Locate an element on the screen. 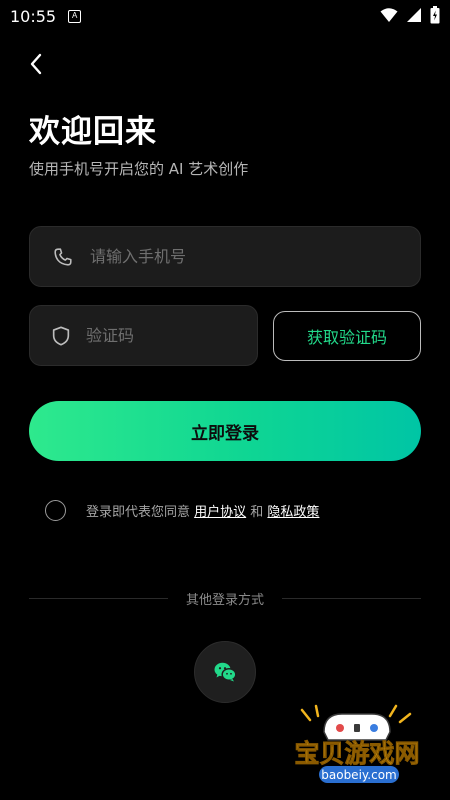 This screenshot has width=450, height=800. divider-line-right is located at coordinates (352, 598).